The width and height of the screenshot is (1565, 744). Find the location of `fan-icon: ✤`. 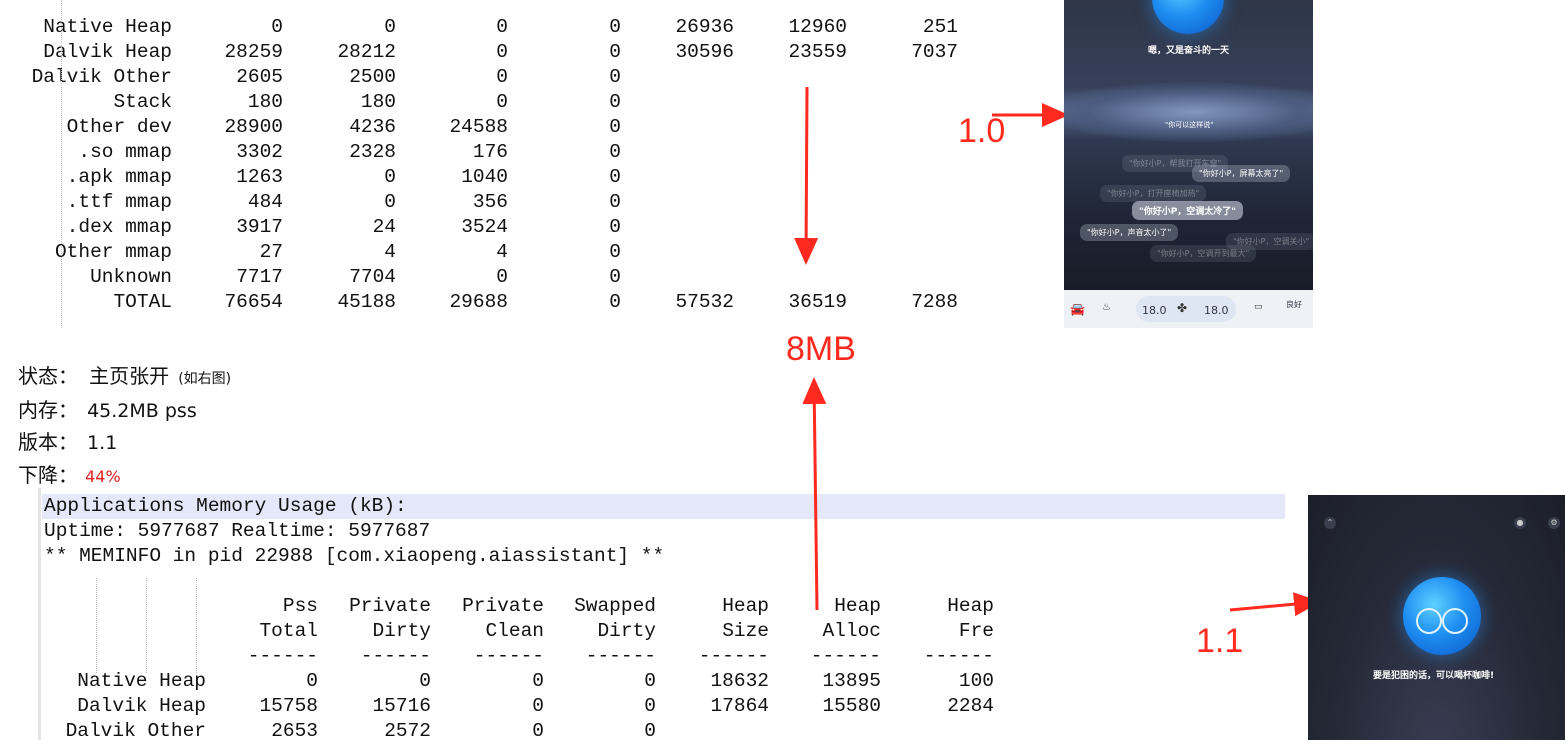

fan-icon: ✤ is located at coordinates (1182, 308).